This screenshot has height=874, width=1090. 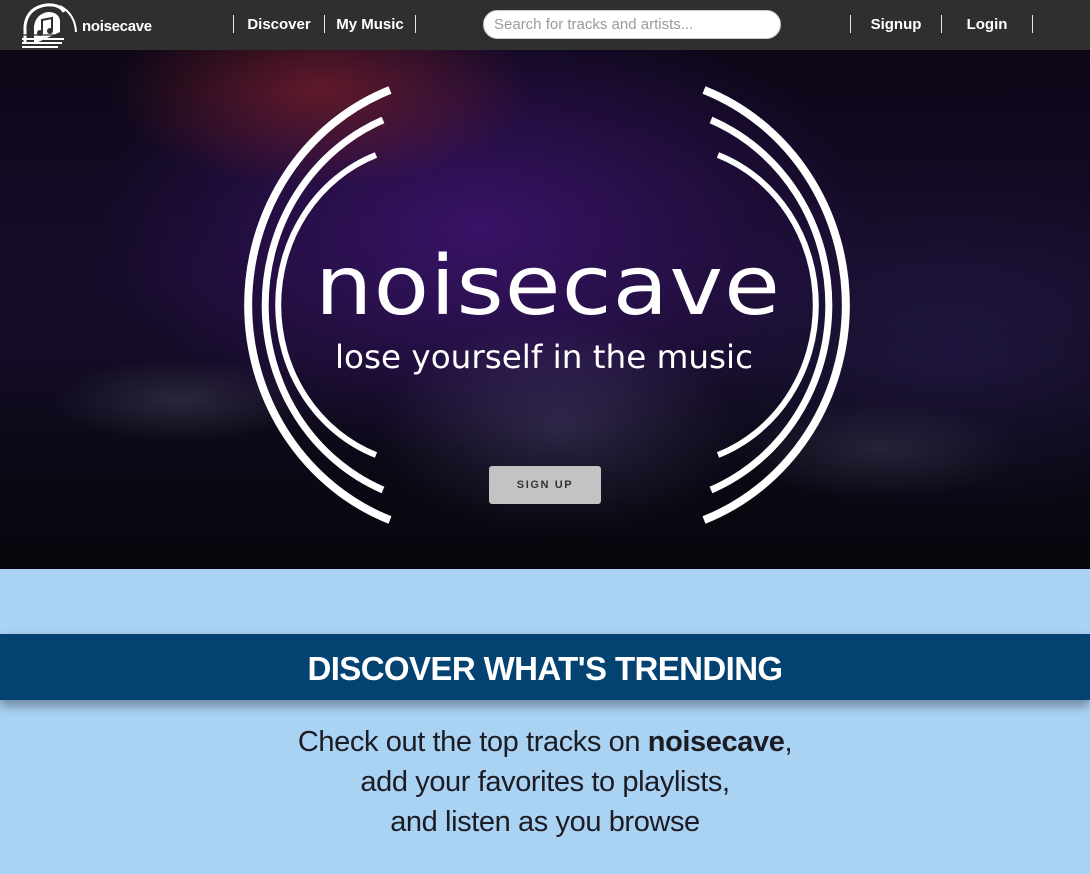 What do you see at coordinates (545, 822) in the screenshot?
I see `tagline-line-3: and listen as you browse` at bounding box center [545, 822].